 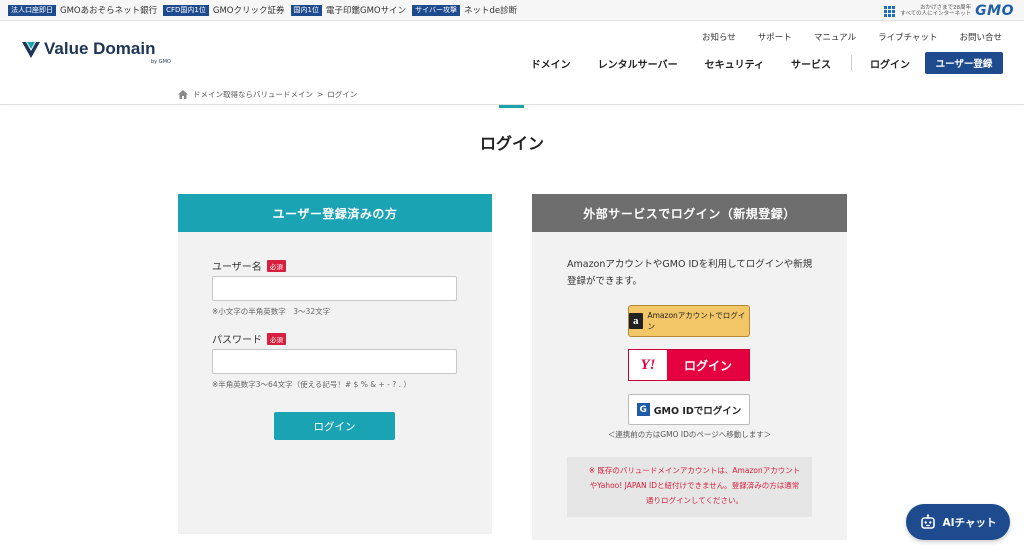 What do you see at coordinates (271, 311) in the screenshot?
I see `username-hint: ※小文字の半角英数字 3〜32文字` at bounding box center [271, 311].